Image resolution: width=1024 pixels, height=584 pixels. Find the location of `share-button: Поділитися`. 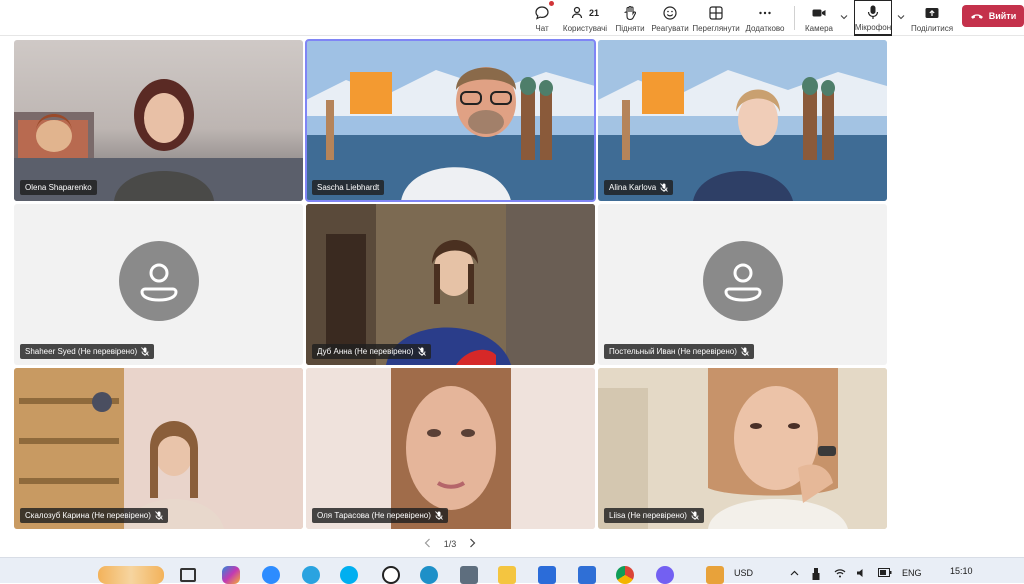

share-button: Поділитися is located at coordinates (932, 18).